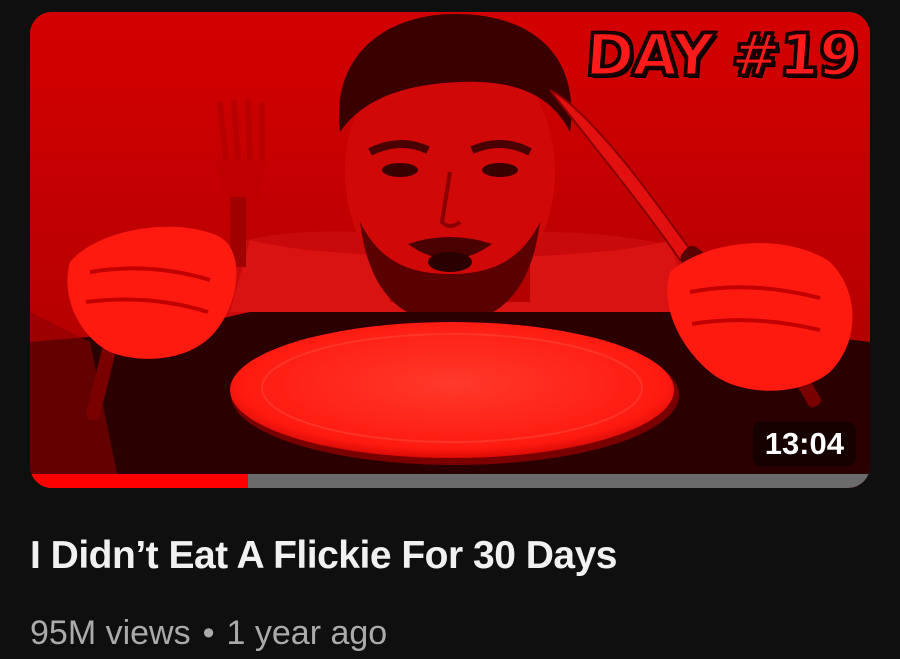  What do you see at coordinates (110, 633) in the screenshot?
I see `view-count: 95M views` at bounding box center [110, 633].